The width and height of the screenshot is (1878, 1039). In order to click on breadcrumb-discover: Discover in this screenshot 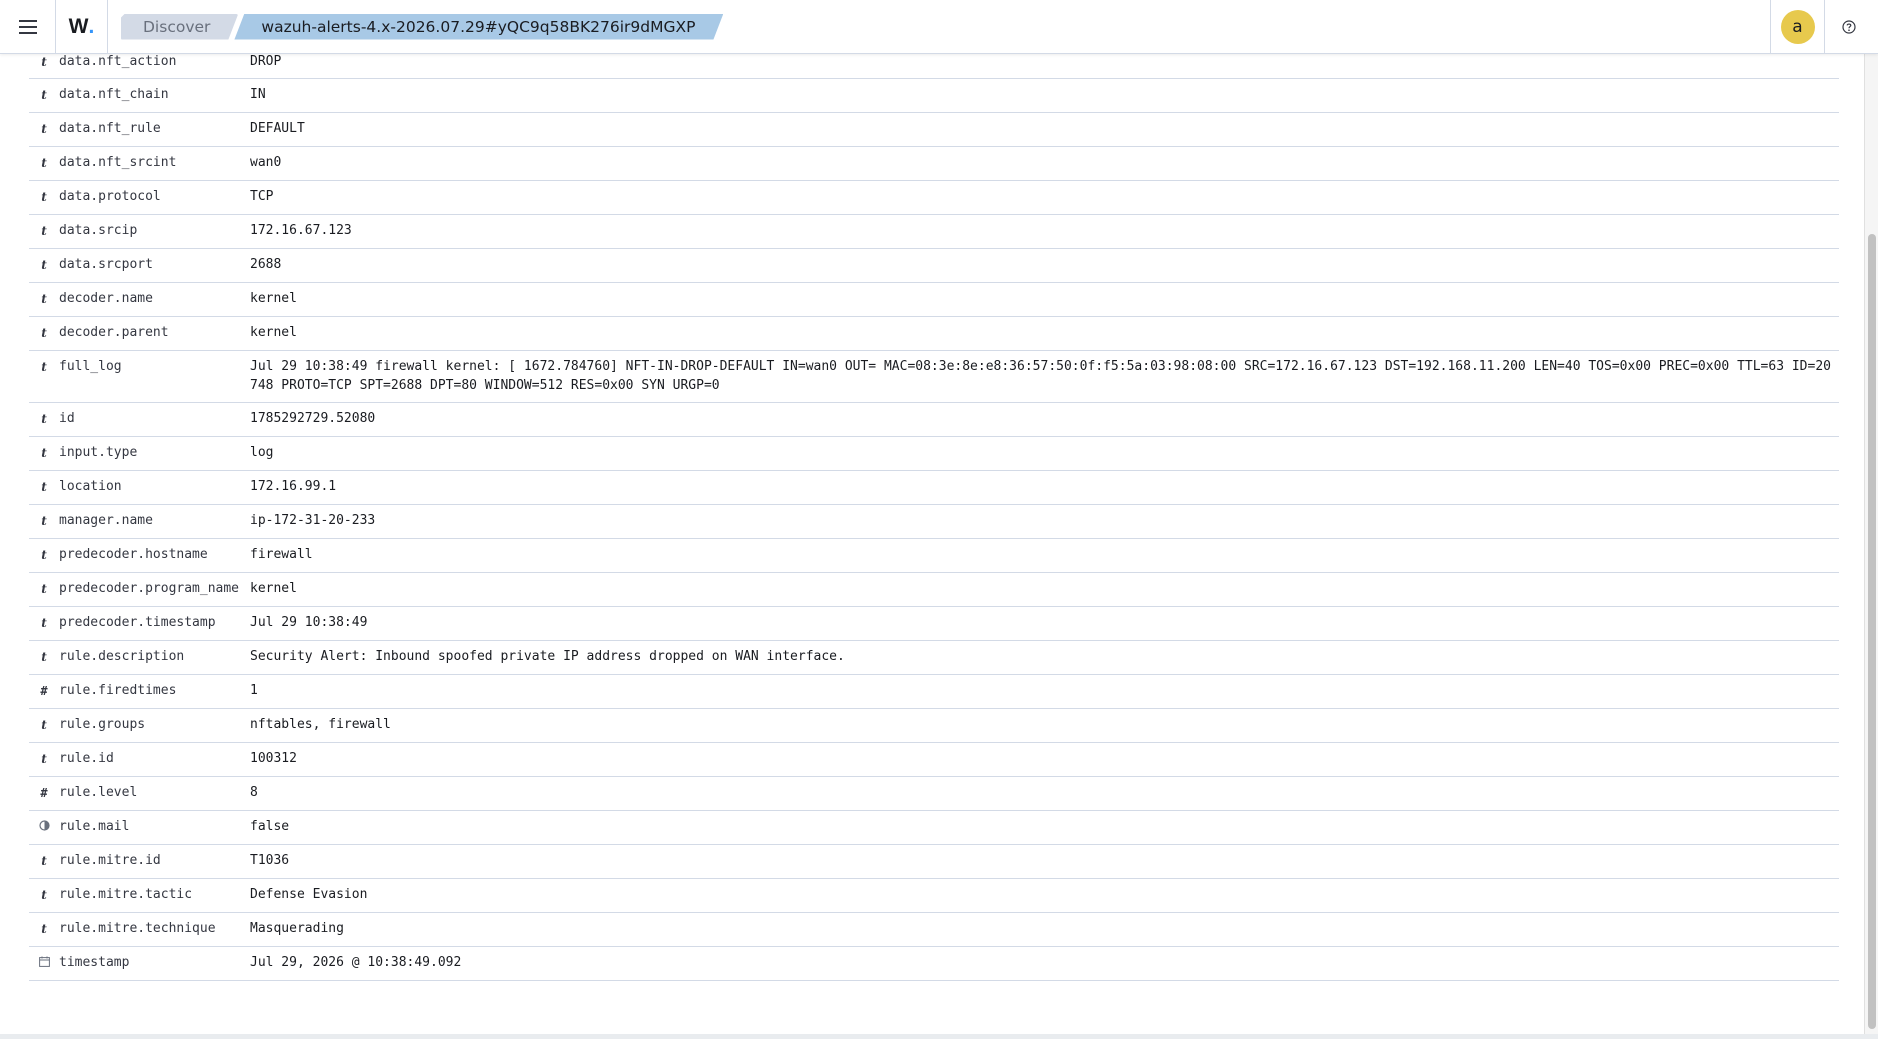, I will do `click(179, 27)`.